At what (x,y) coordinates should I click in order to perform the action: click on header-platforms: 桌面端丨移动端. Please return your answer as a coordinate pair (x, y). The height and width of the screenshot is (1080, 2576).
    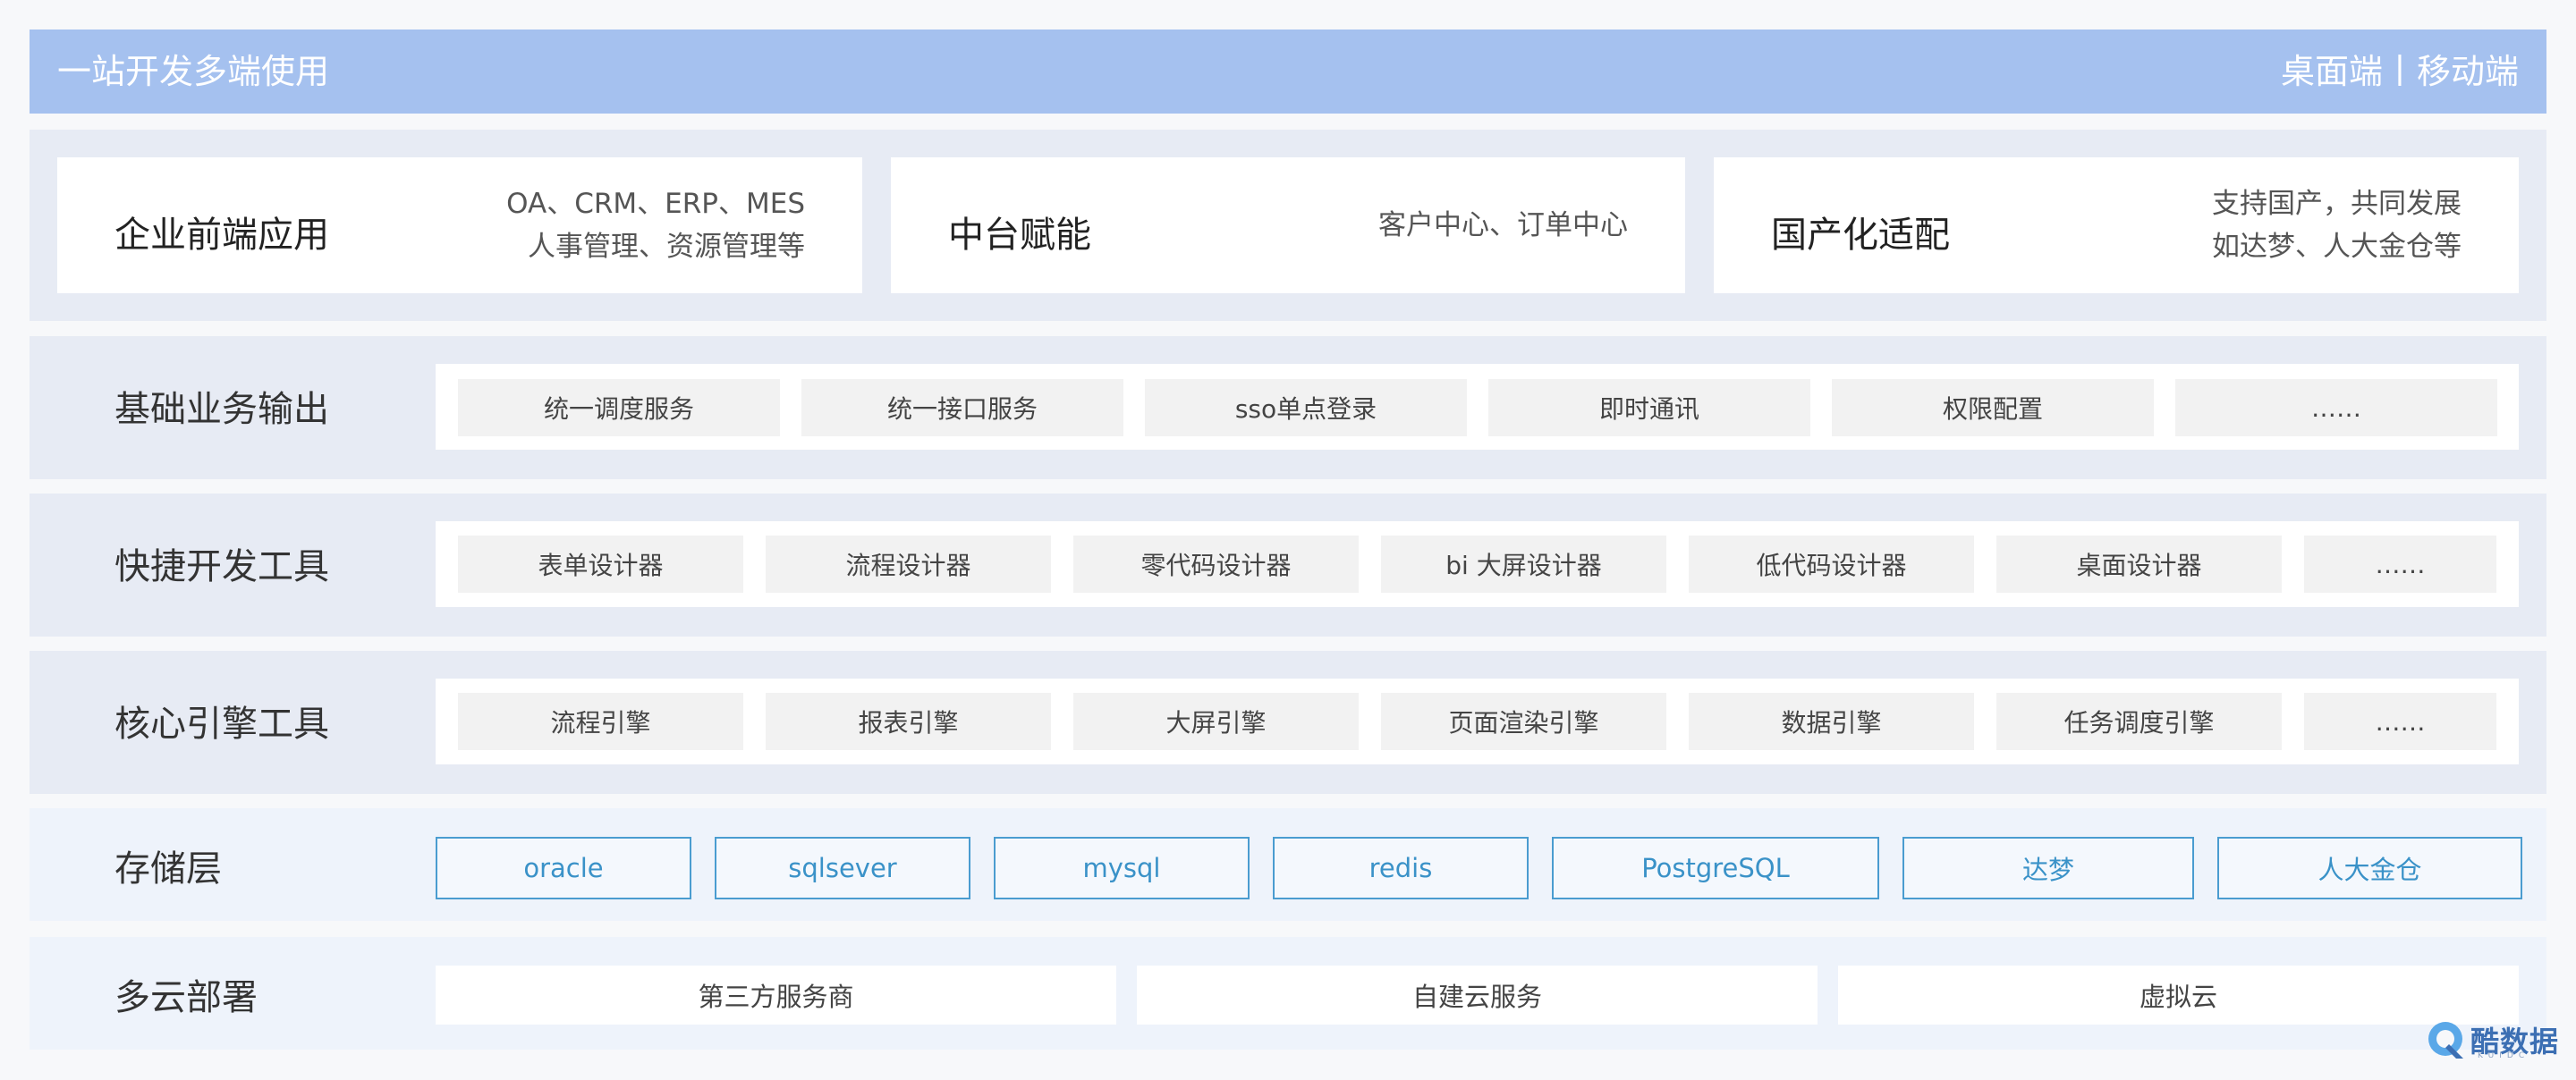
    Looking at the image, I should click on (2399, 71).